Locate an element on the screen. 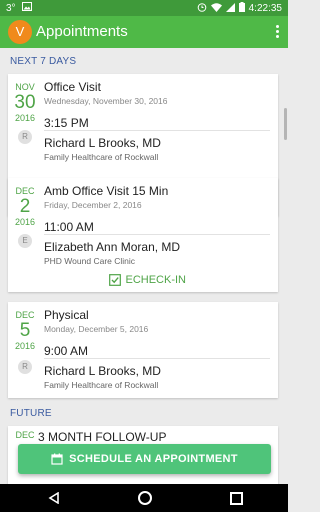 The height and width of the screenshot is (512, 320). date-block: DEC is located at coordinates (25, 435).